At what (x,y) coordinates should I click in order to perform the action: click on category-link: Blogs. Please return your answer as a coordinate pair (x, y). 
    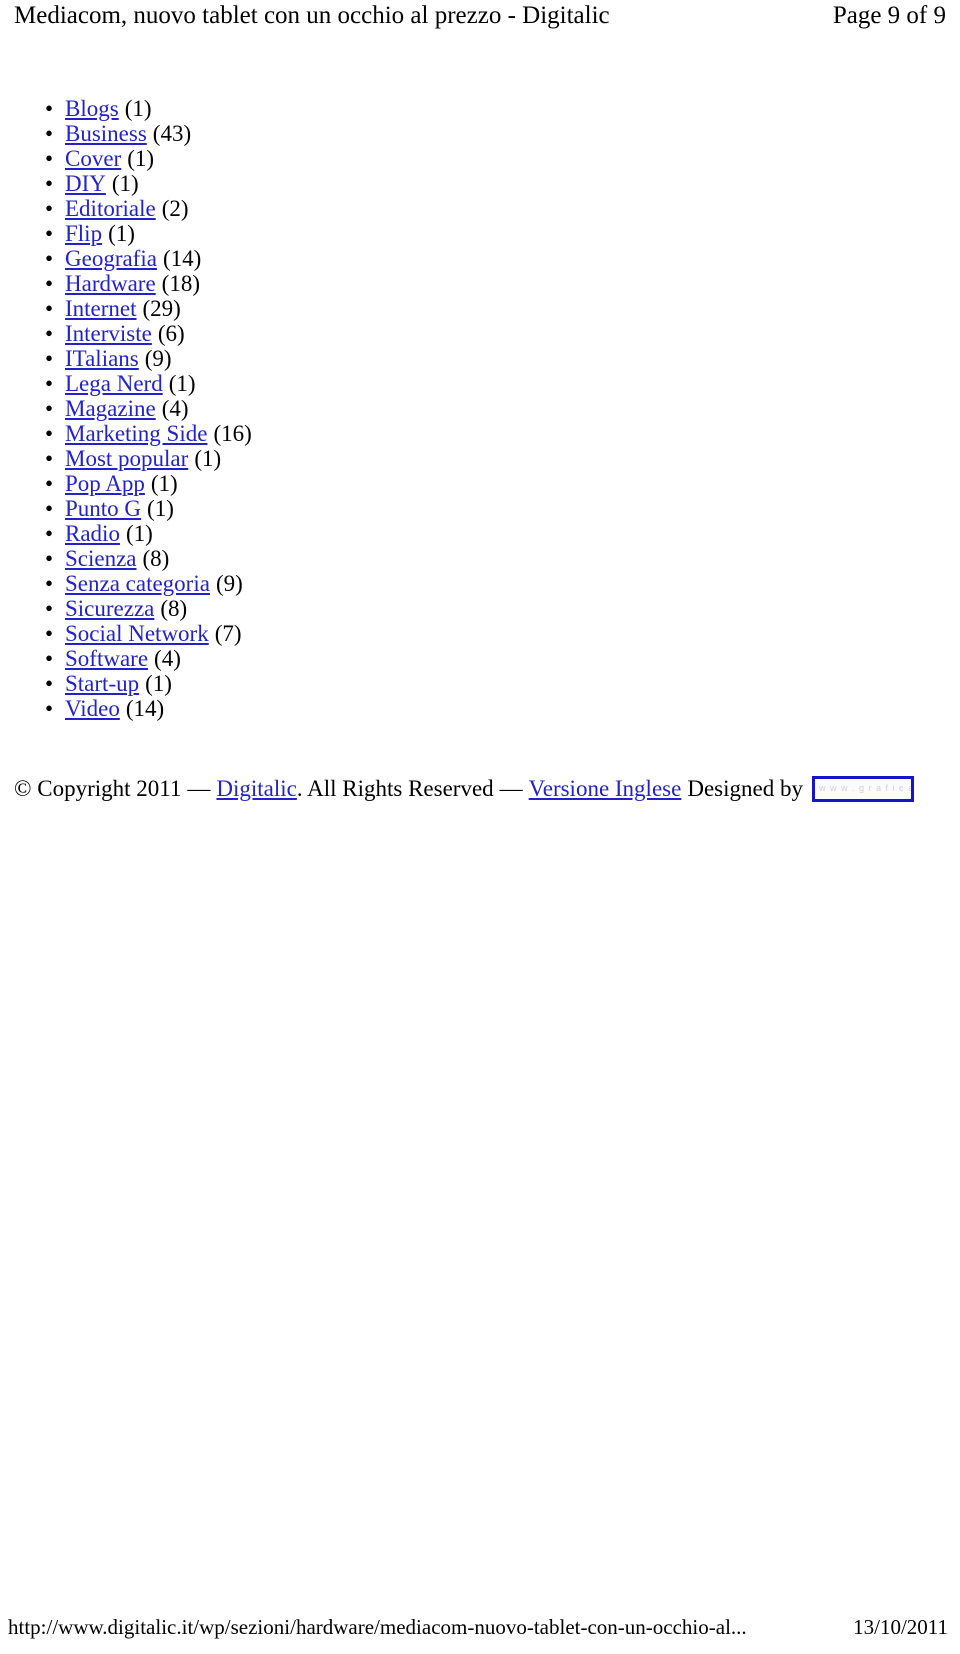
    Looking at the image, I should click on (92, 108).